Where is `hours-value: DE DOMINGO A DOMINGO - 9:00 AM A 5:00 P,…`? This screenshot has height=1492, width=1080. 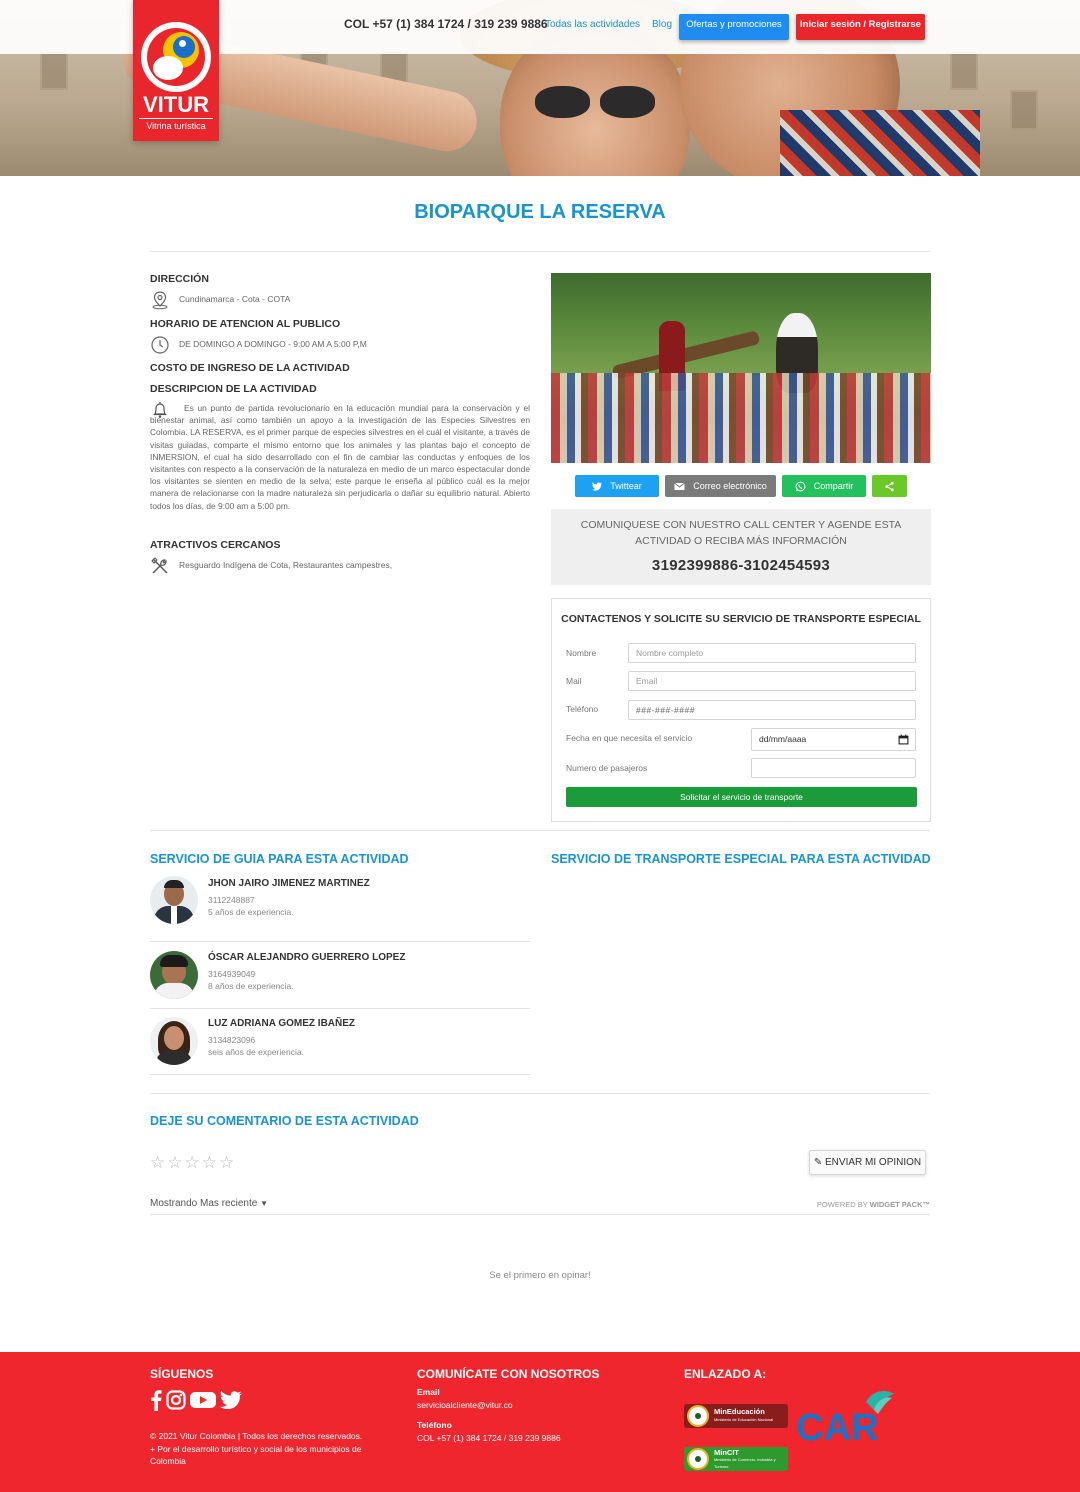 hours-value: DE DOMINGO A DOMINGO - 9:00 AM A 5:00 P,… is located at coordinates (273, 344).